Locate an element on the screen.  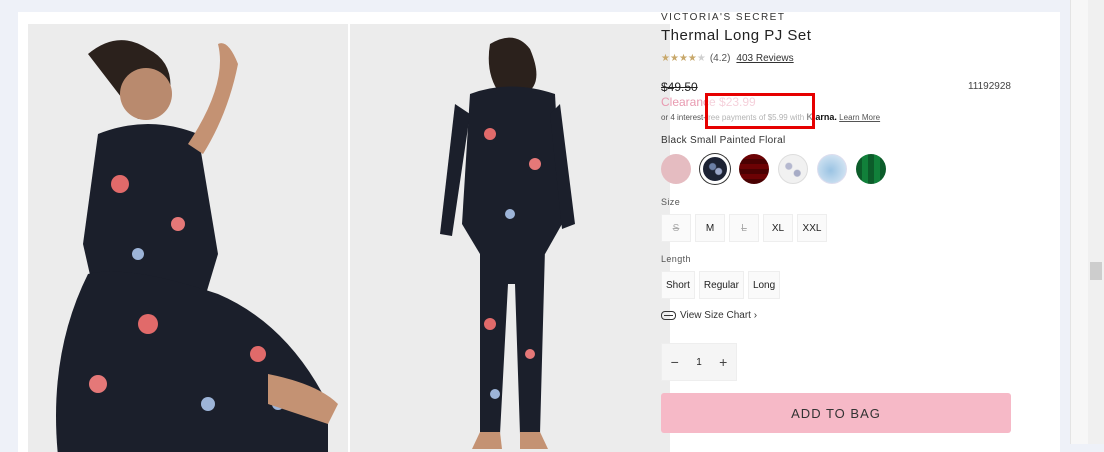
rating-value: (4.2) is located at coordinates (720, 58).